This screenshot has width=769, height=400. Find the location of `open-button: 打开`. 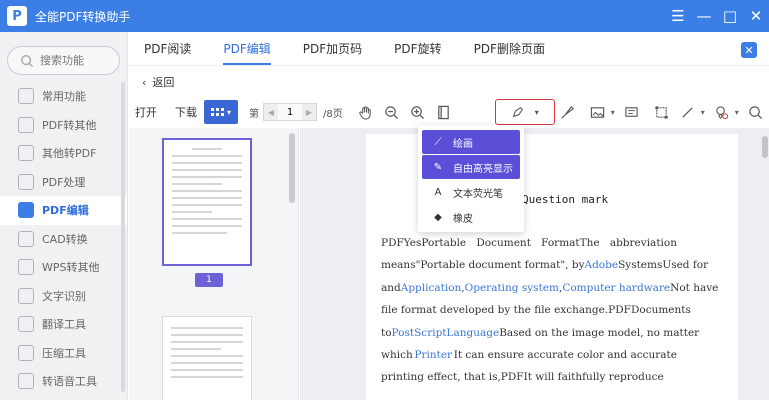

open-button: 打开 is located at coordinates (146, 112).